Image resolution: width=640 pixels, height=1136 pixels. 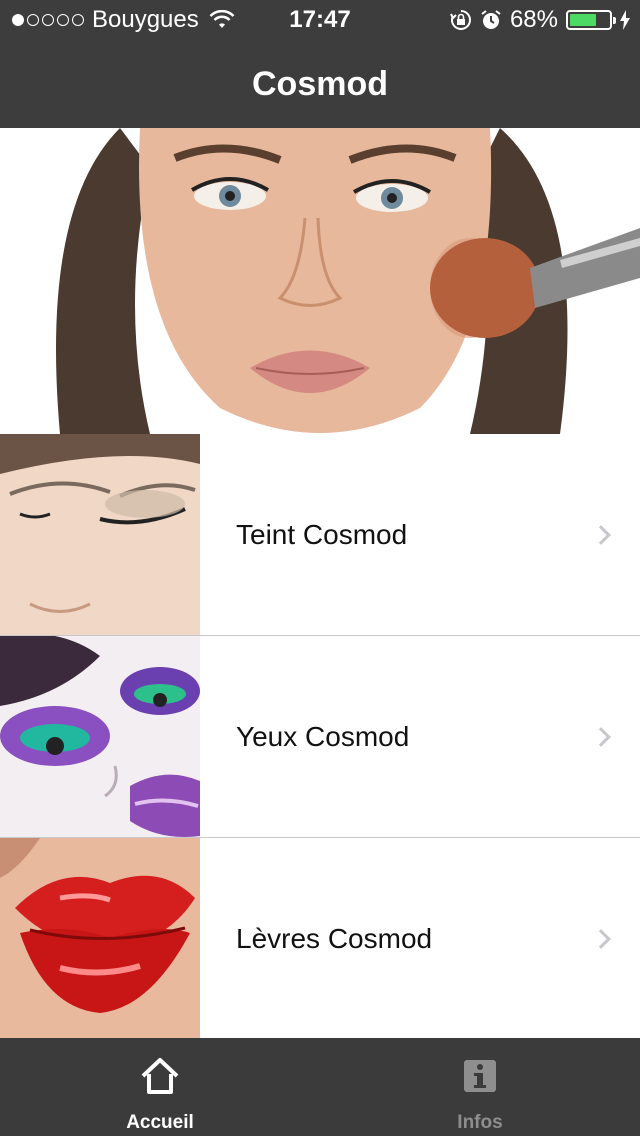 What do you see at coordinates (160, 1122) in the screenshot?
I see `tab-label: Accueil` at bounding box center [160, 1122].